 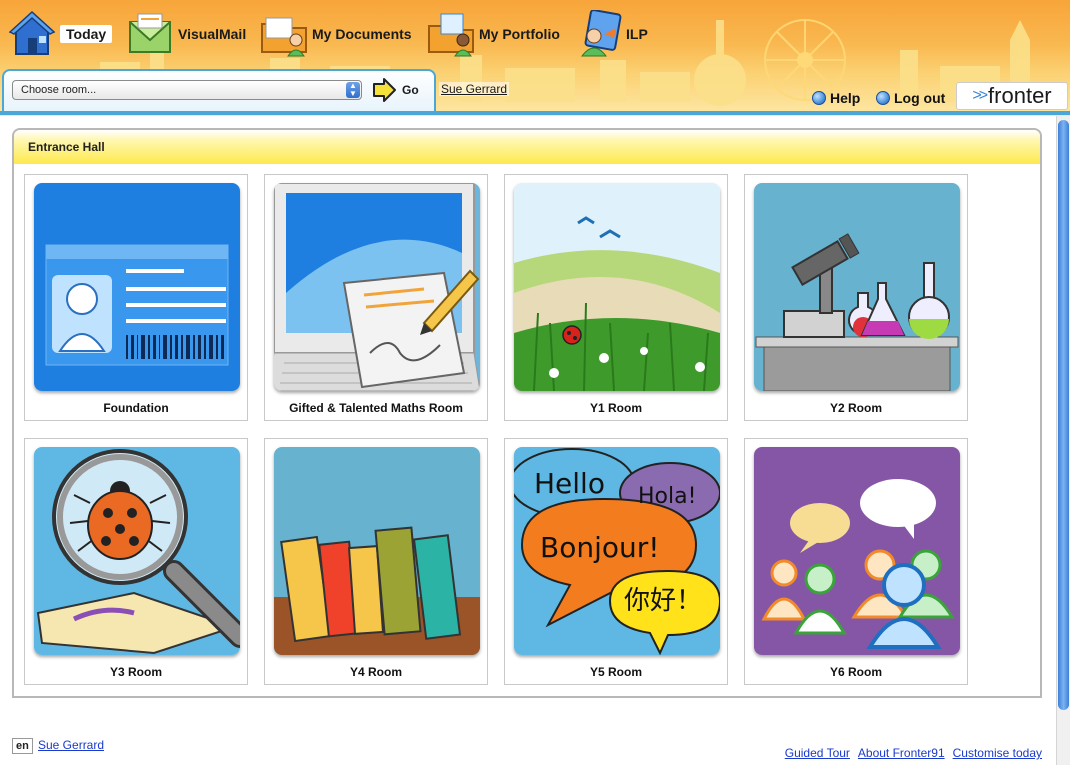 What do you see at coordinates (883, 98) in the screenshot?
I see `logout-bullet-icon` at bounding box center [883, 98].